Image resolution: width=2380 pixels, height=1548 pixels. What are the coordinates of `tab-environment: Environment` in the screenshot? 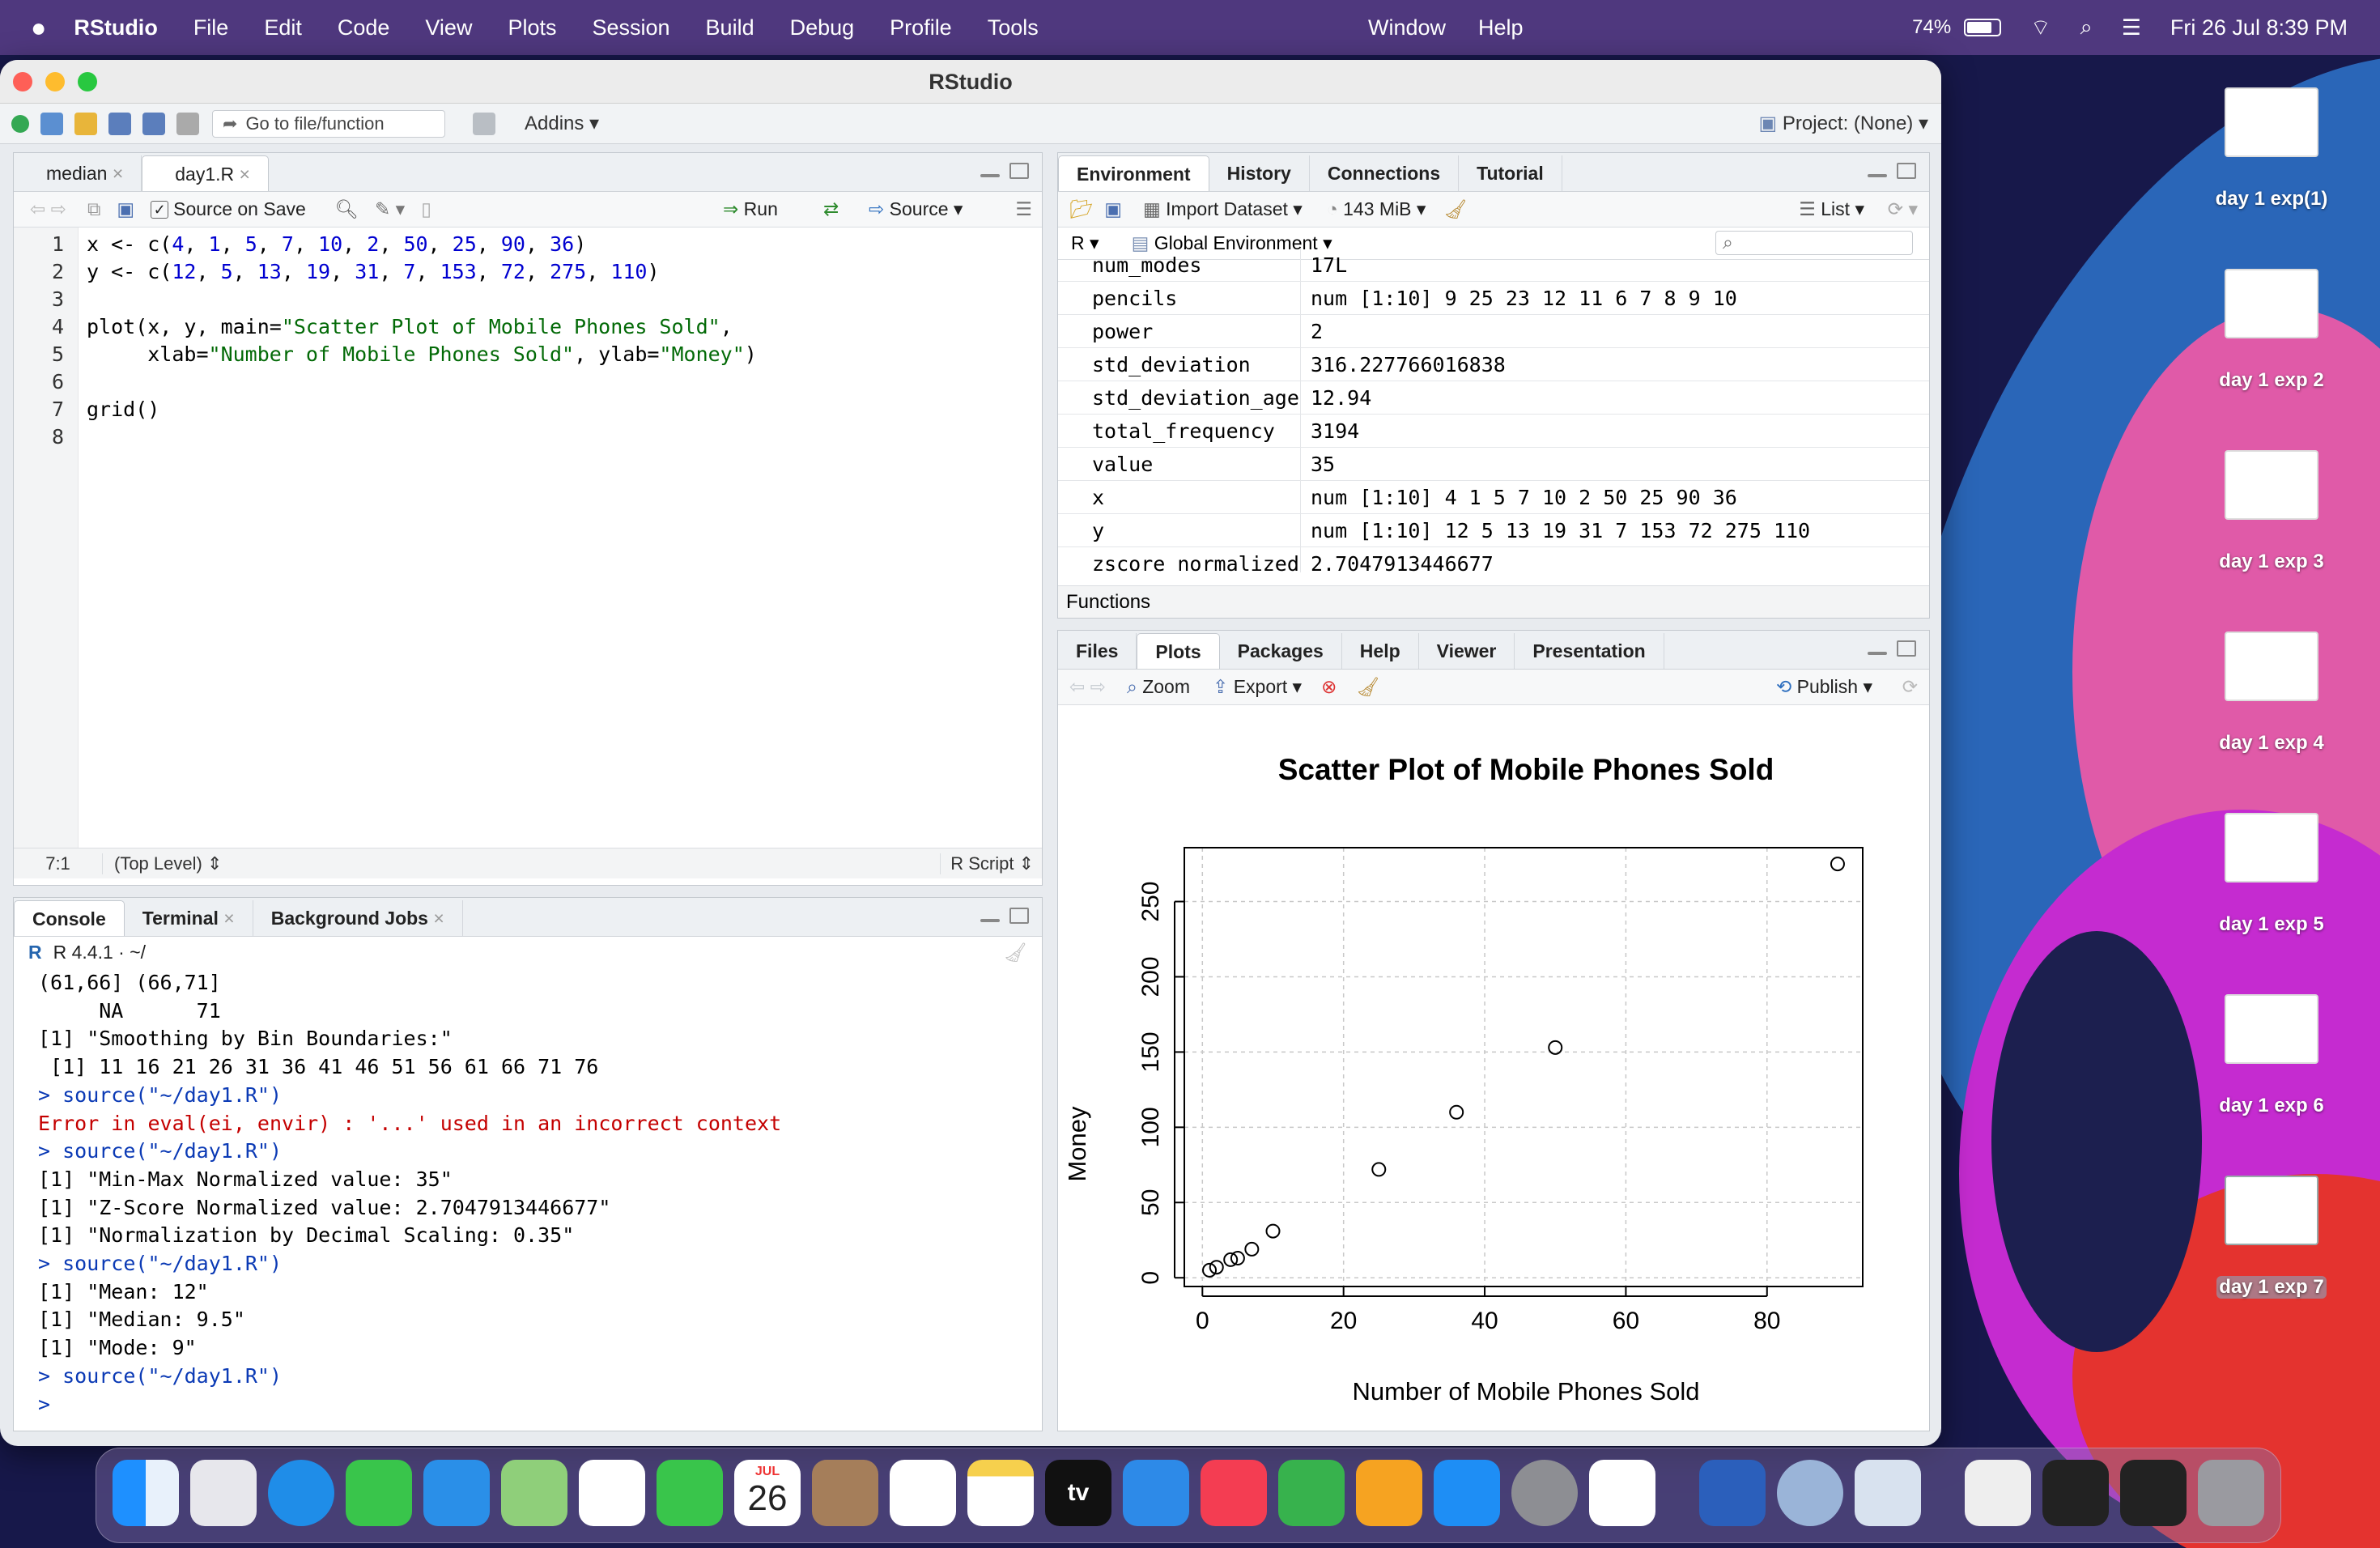 It's located at (1133, 173).